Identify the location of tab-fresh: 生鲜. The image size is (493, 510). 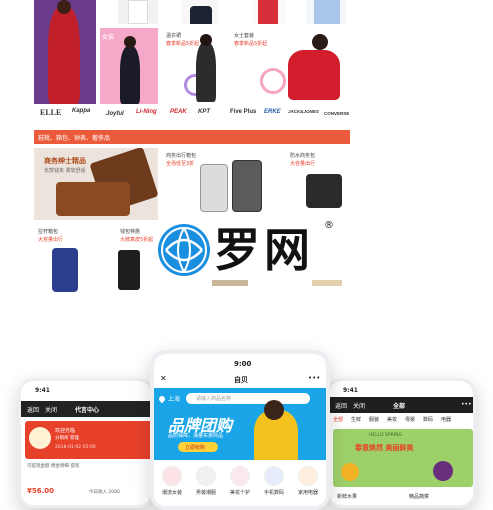
(356, 419).